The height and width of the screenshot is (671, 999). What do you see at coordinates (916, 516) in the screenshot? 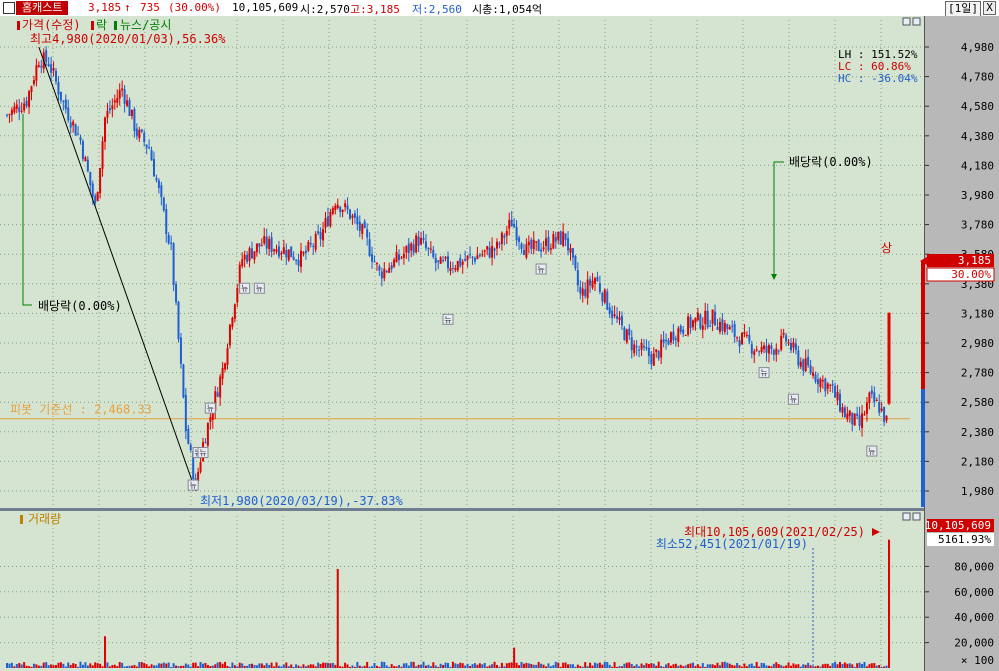
I see `volume-panel-close-button` at bounding box center [916, 516].